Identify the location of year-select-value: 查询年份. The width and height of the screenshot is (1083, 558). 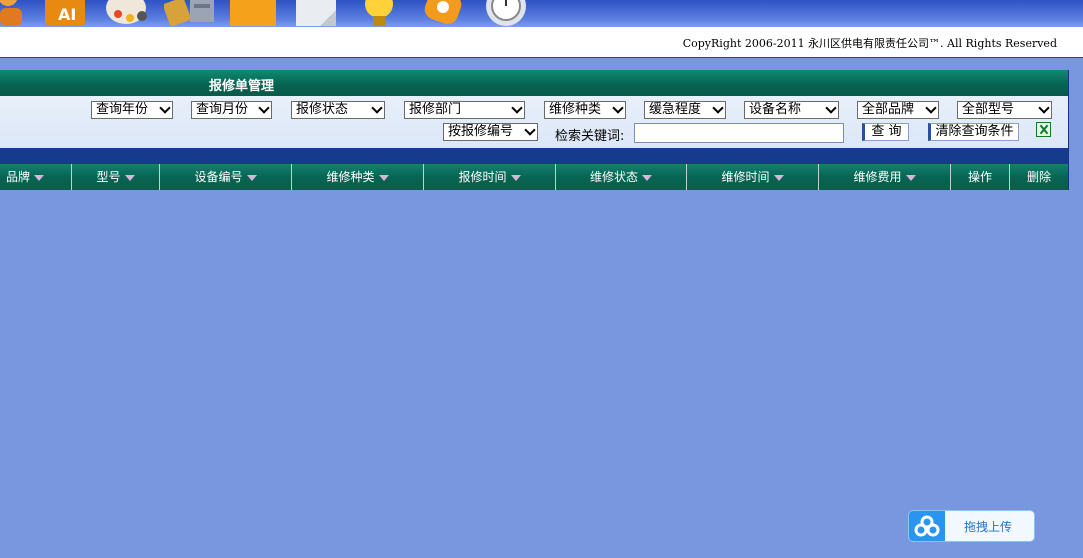
(122, 109).